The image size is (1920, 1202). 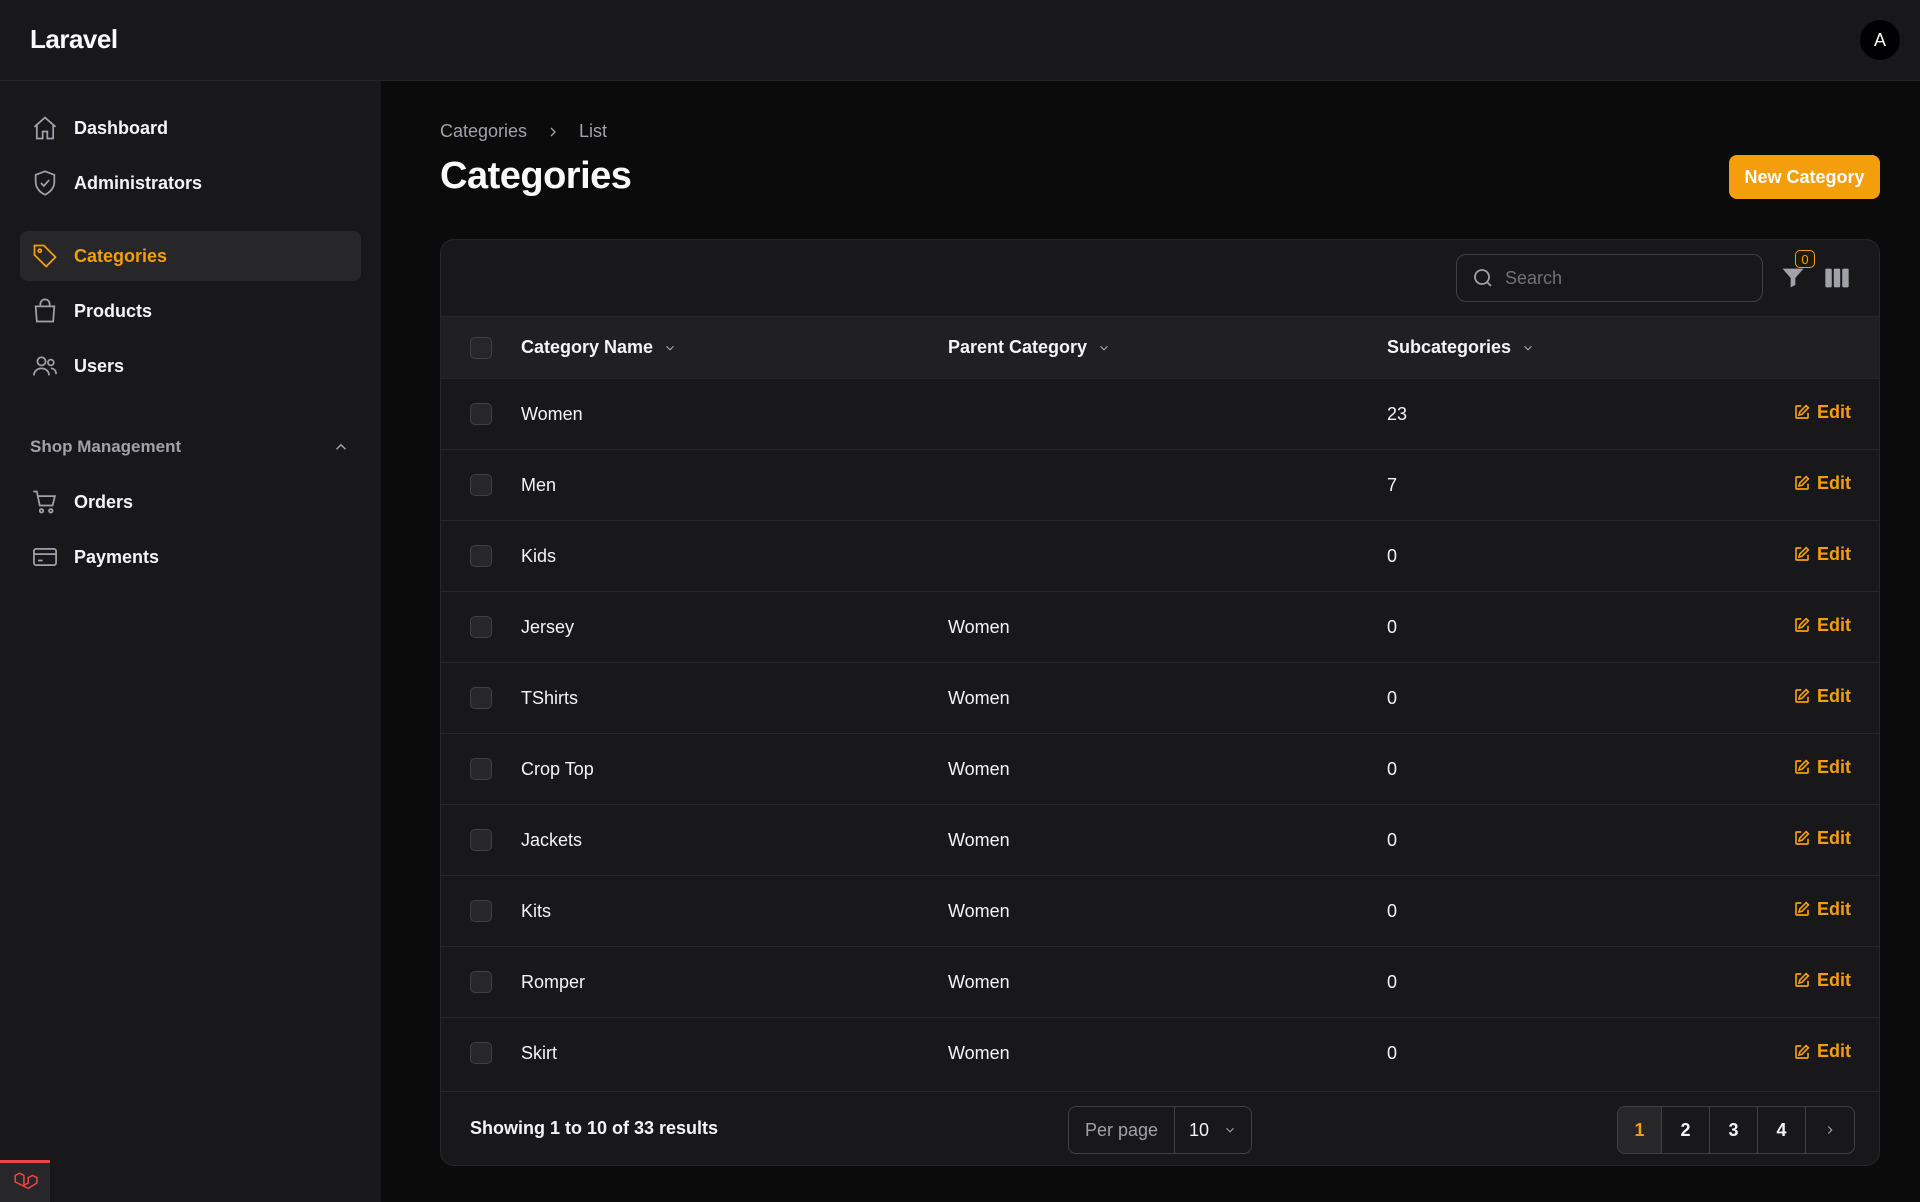 I want to click on nav-group-label: Shop Management, so click(x=106, y=446).